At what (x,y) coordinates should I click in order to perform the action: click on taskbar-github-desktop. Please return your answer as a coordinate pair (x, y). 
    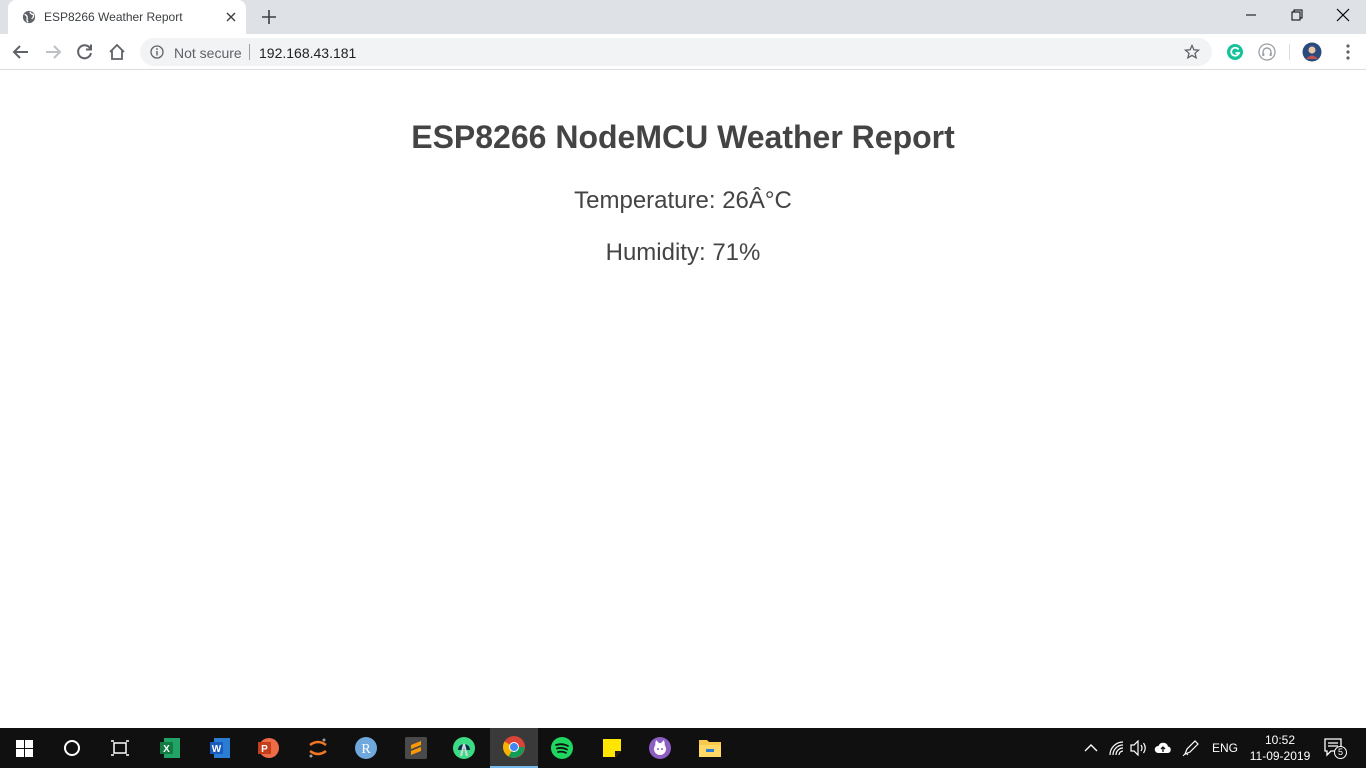
    Looking at the image, I should click on (660, 748).